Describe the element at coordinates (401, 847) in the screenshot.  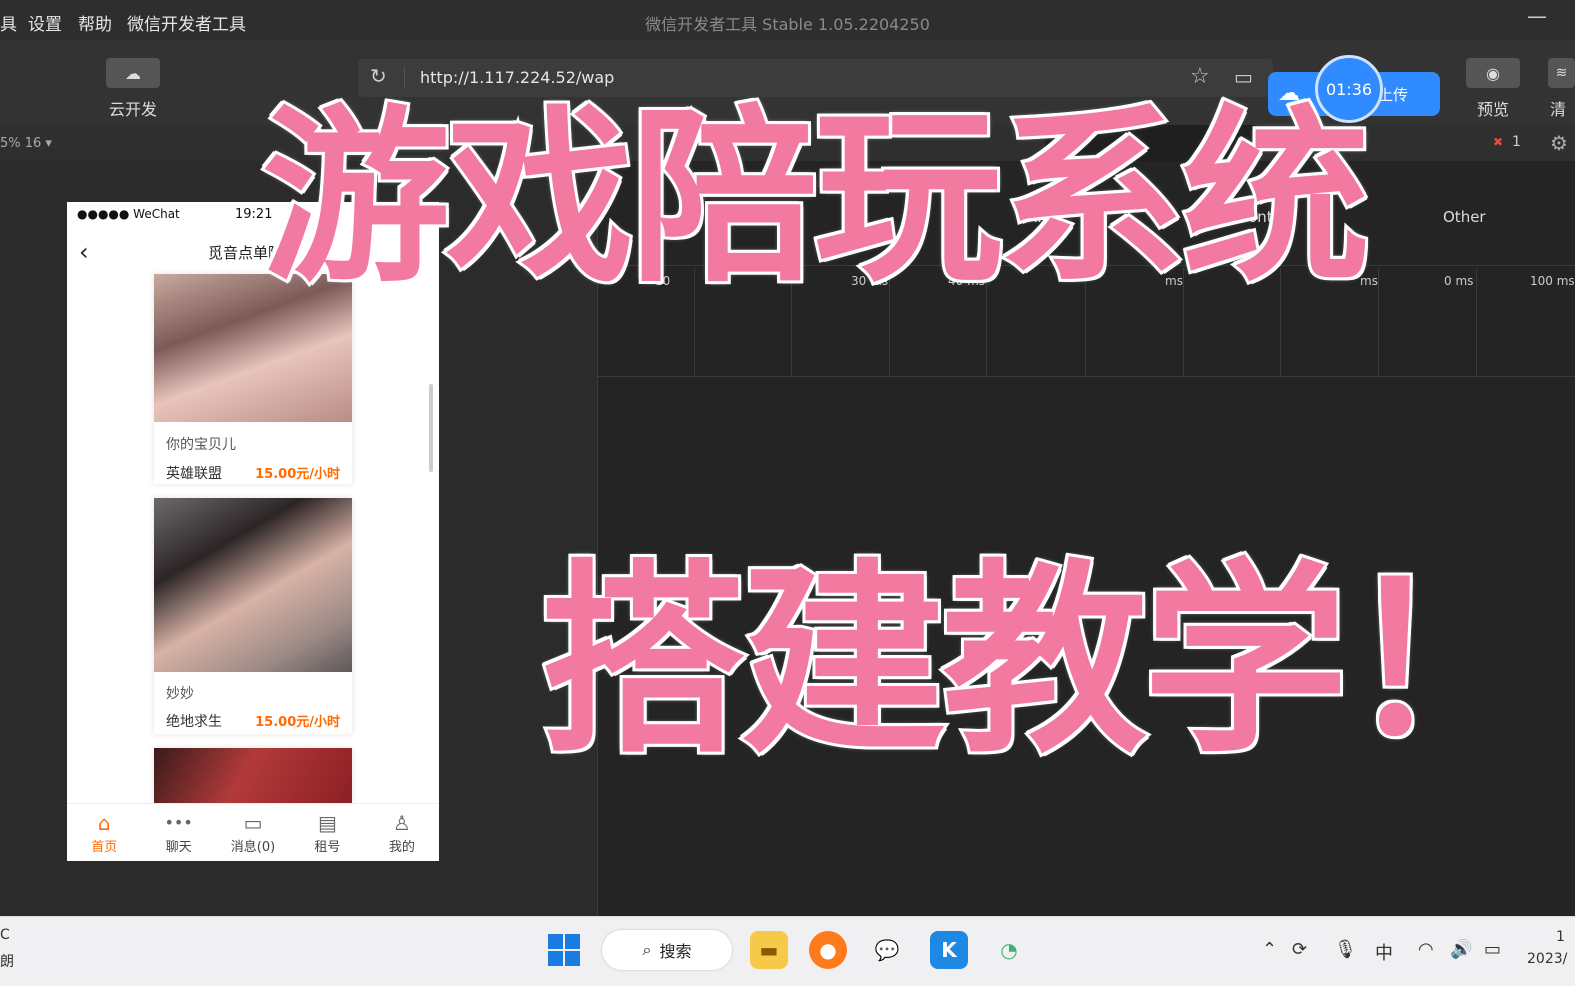
I see `tab-label: 我的` at that location.